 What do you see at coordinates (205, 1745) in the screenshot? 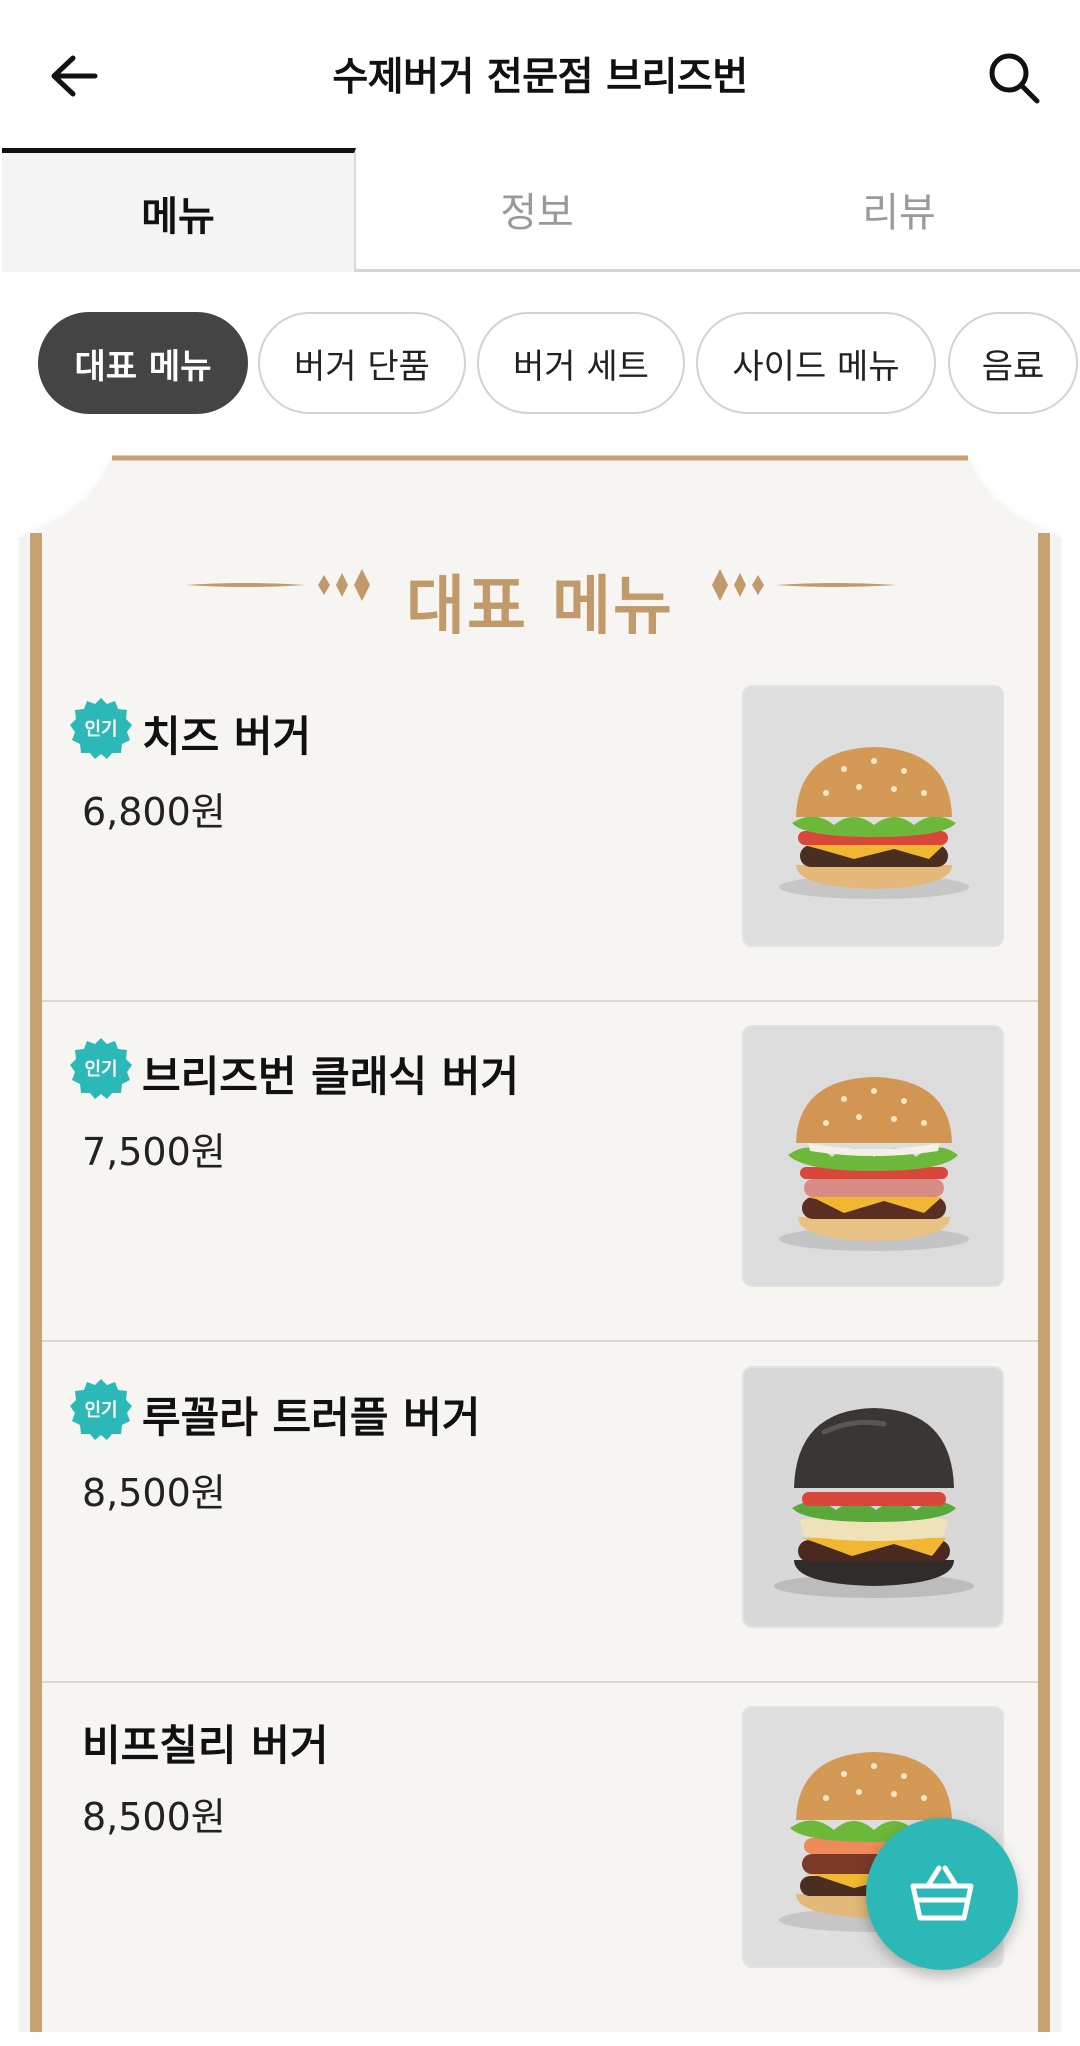
I see `menu-item-name: 비프칠리 버거` at bounding box center [205, 1745].